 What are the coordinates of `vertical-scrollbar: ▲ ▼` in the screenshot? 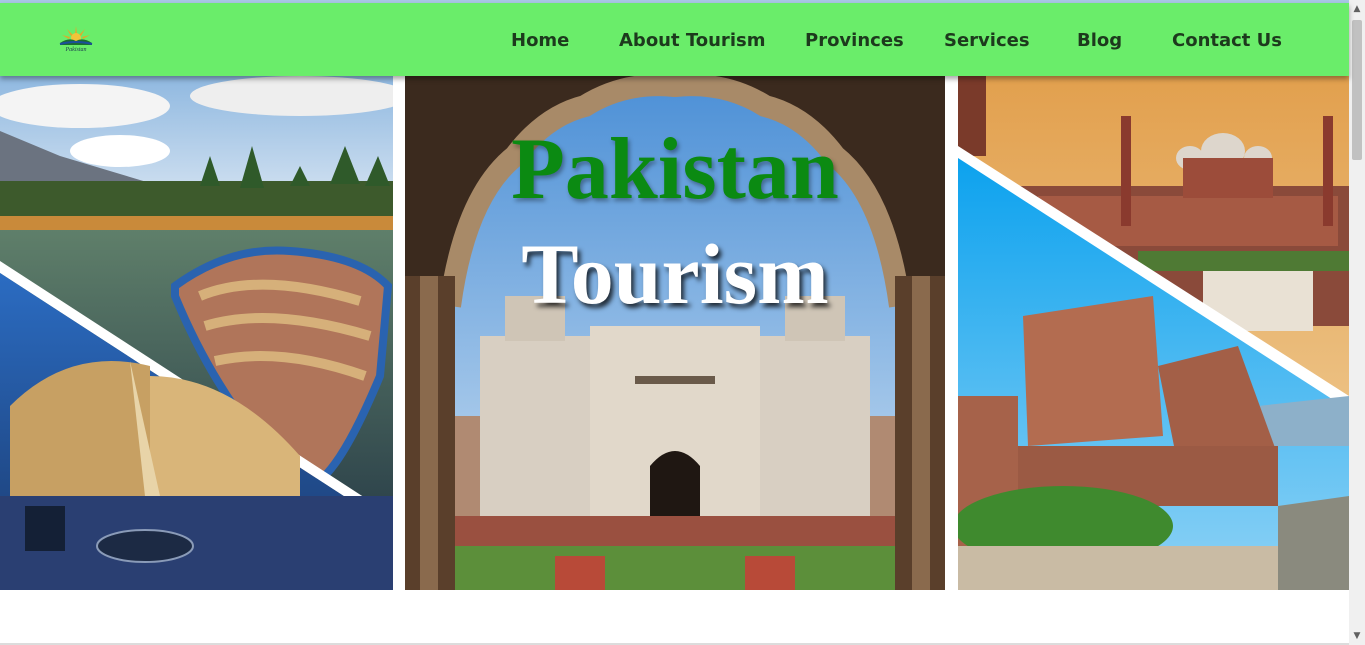 It's located at (1357, 322).